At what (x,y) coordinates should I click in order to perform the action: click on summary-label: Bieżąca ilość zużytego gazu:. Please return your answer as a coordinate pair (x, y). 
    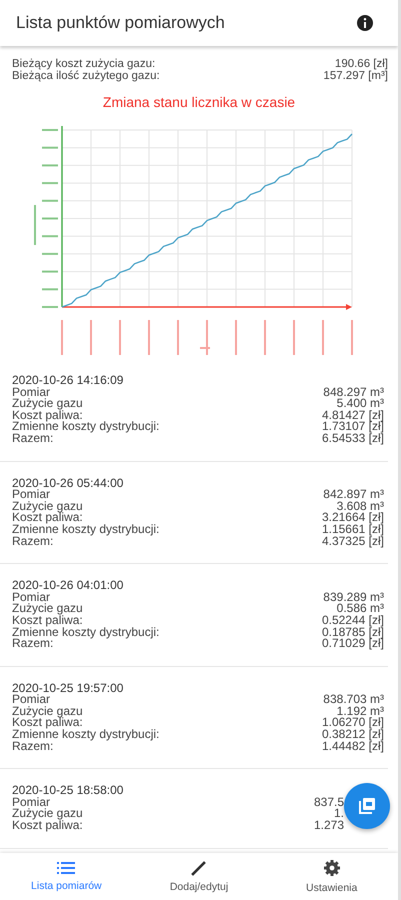
    Looking at the image, I should click on (86, 76).